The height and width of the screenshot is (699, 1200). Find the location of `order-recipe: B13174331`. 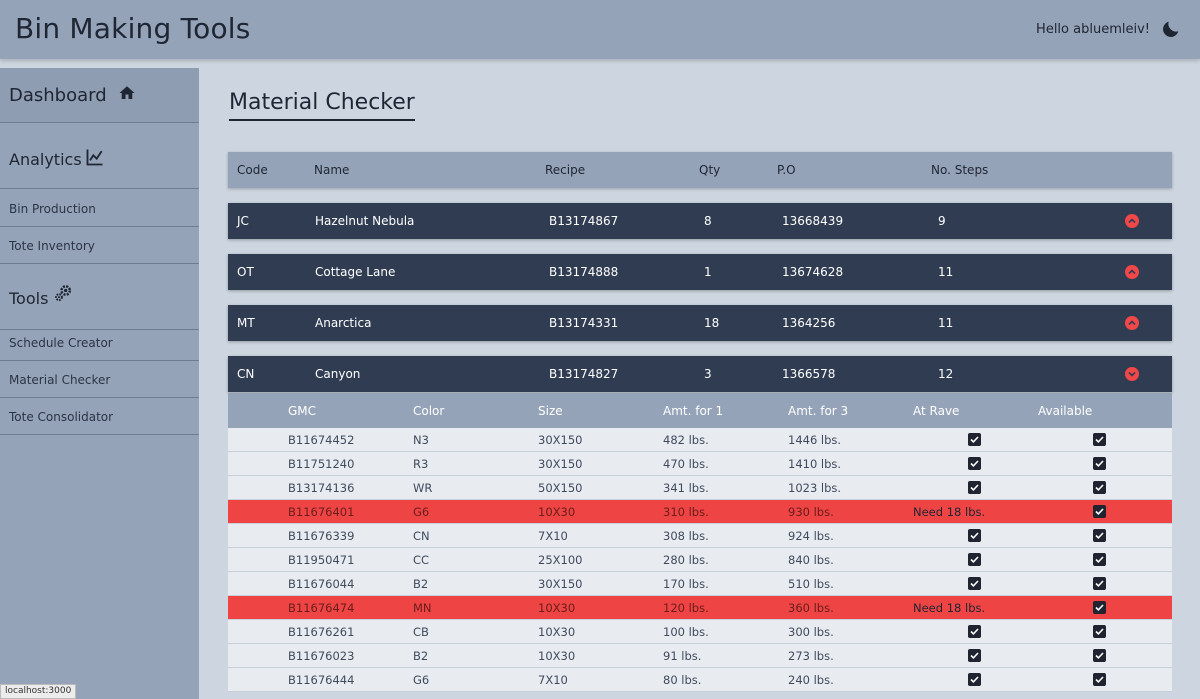

order-recipe: B13174331 is located at coordinates (584, 323).